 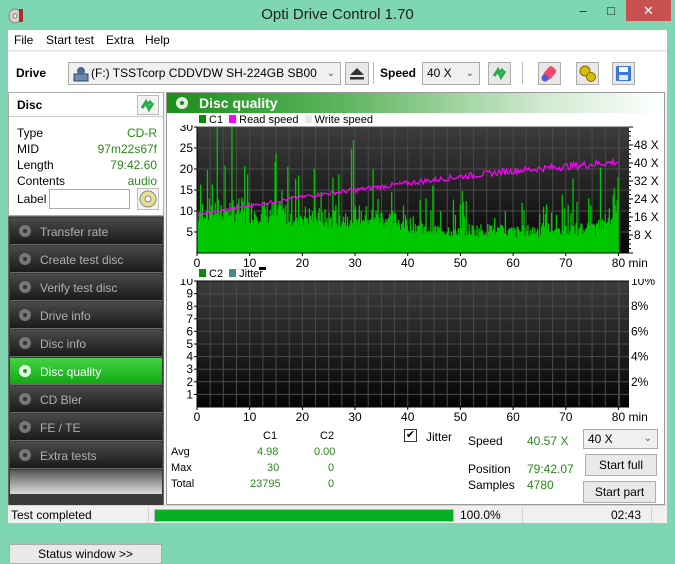 What do you see at coordinates (303, 417) in the screenshot?
I see `x-tick-label: 20` at bounding box center [303, 417].